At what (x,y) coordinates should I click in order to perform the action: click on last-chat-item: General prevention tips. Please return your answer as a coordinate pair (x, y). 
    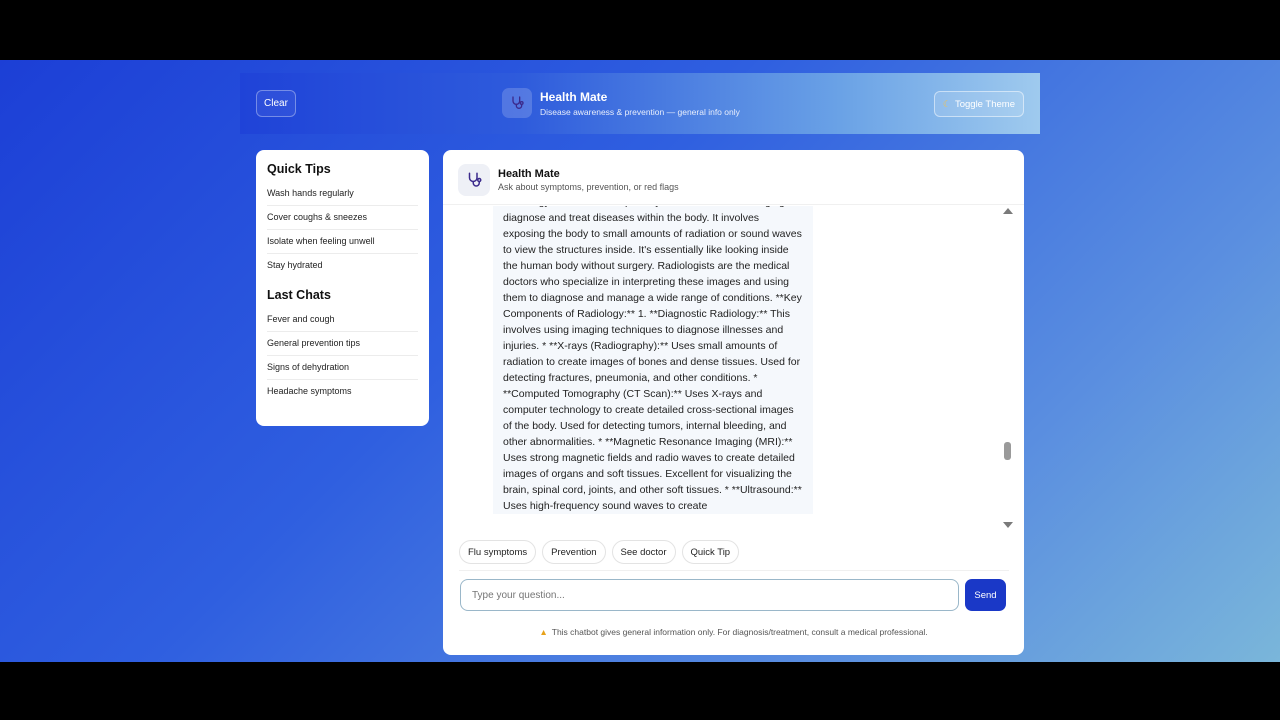
    Looking at the image, I should click on (342, 344).